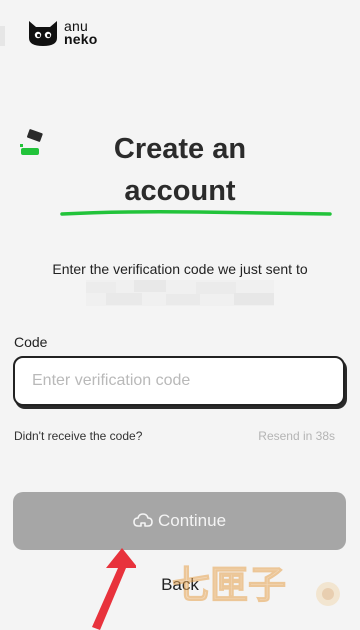  I want to click on watermark-text: 七匣子, so click(229, 585).